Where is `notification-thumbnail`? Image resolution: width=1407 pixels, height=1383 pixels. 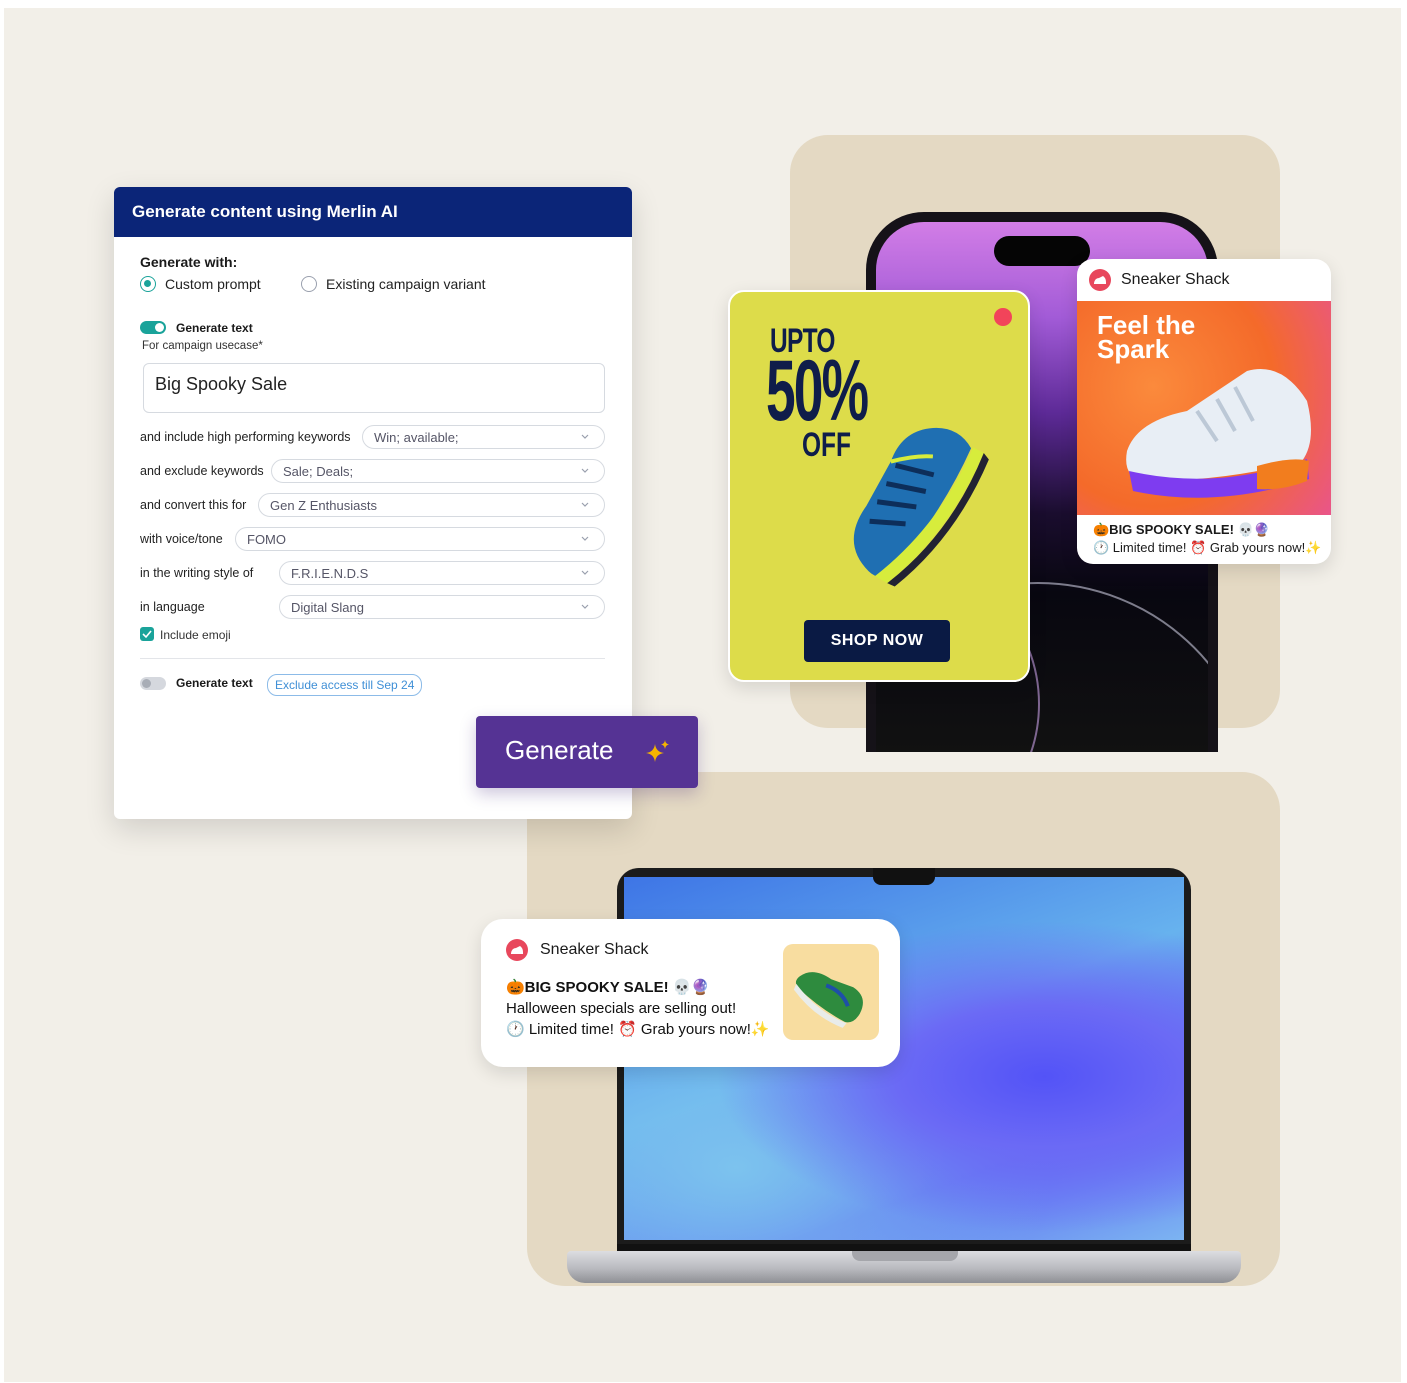 notification-thumbnail is located at coordinates (831, 992).